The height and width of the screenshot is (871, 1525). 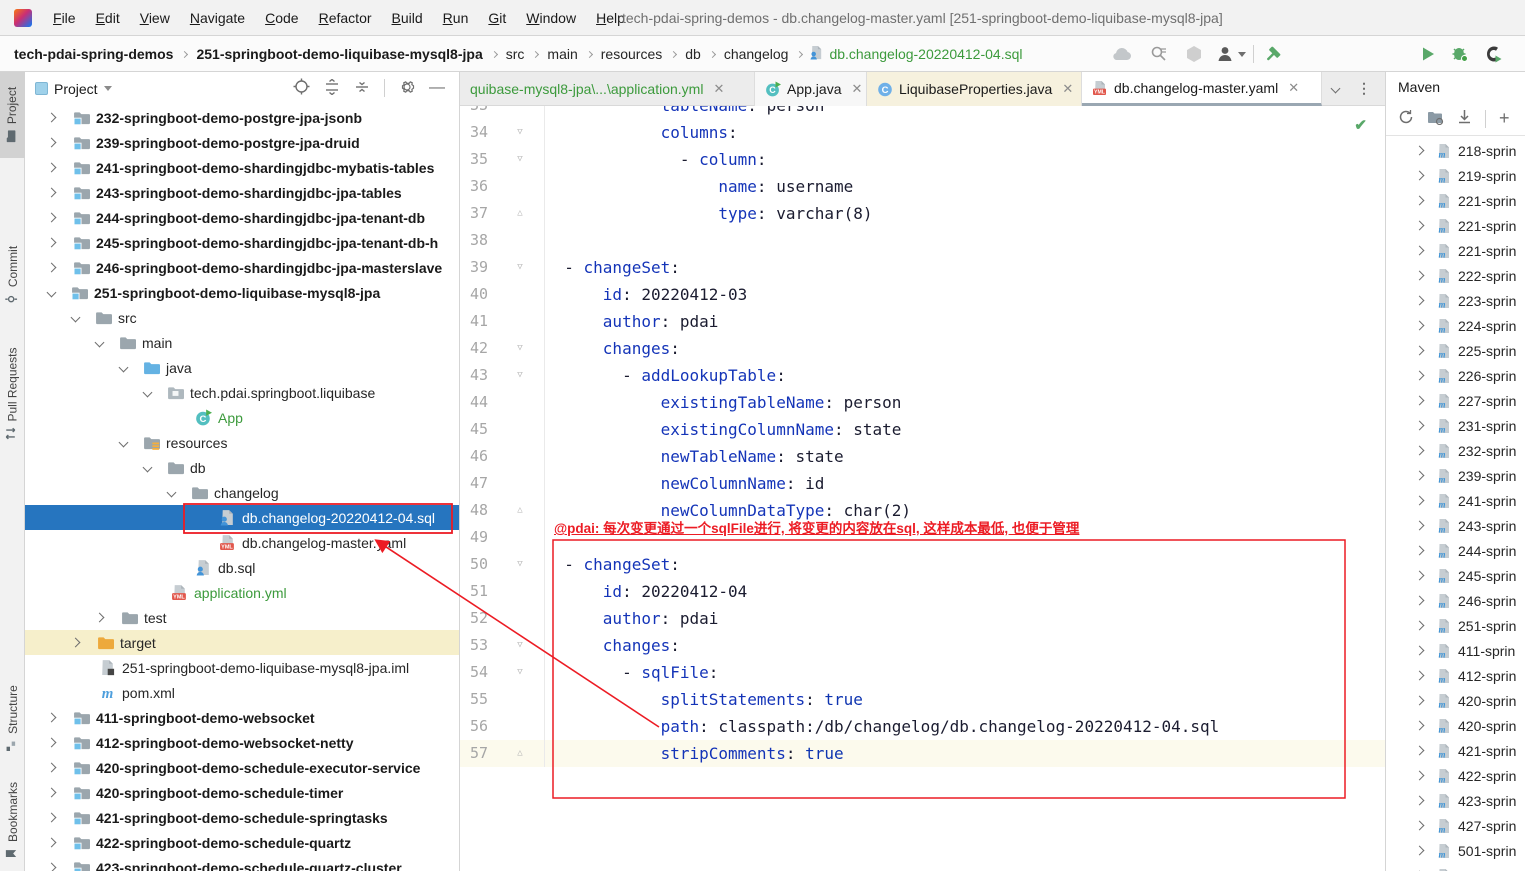 What do you see at coordinates (407, 18) in the screenshot?
I see `menu-build: Build` at bounding box center [407, 18].